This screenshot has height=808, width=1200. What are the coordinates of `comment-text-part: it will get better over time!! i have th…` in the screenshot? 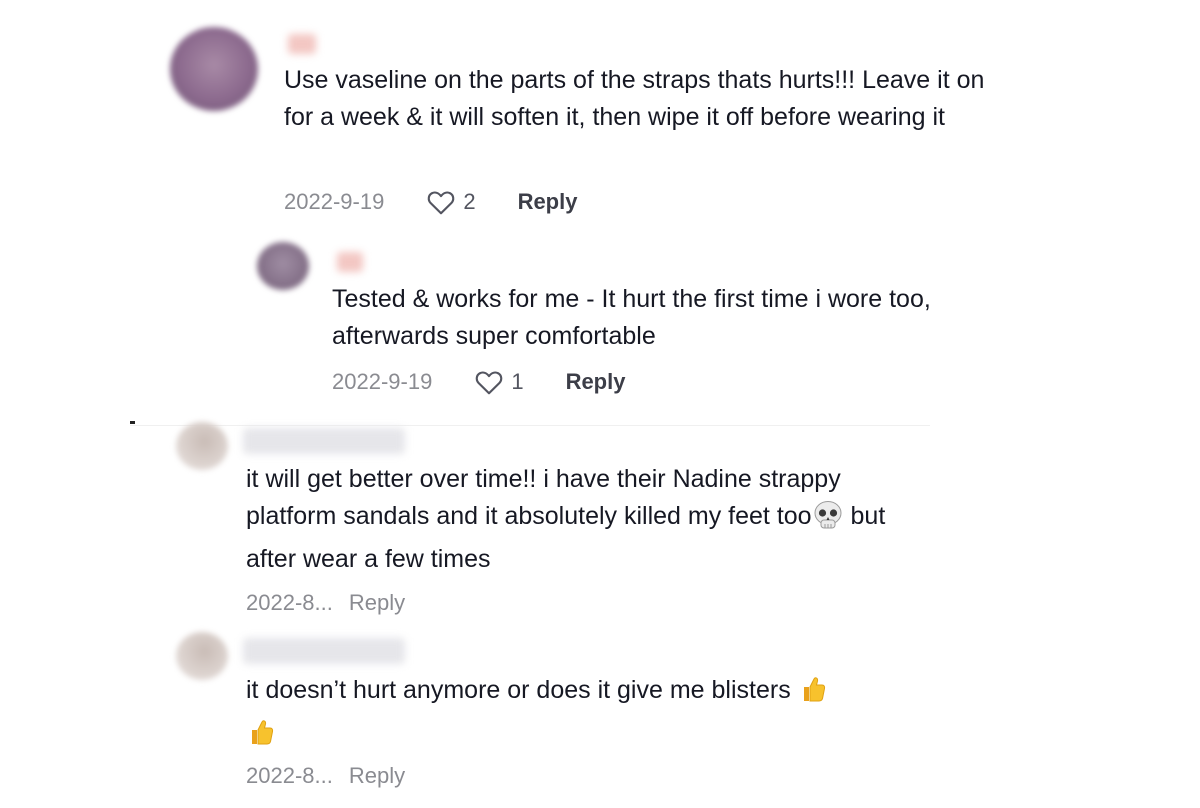 It's located at (543, 497).